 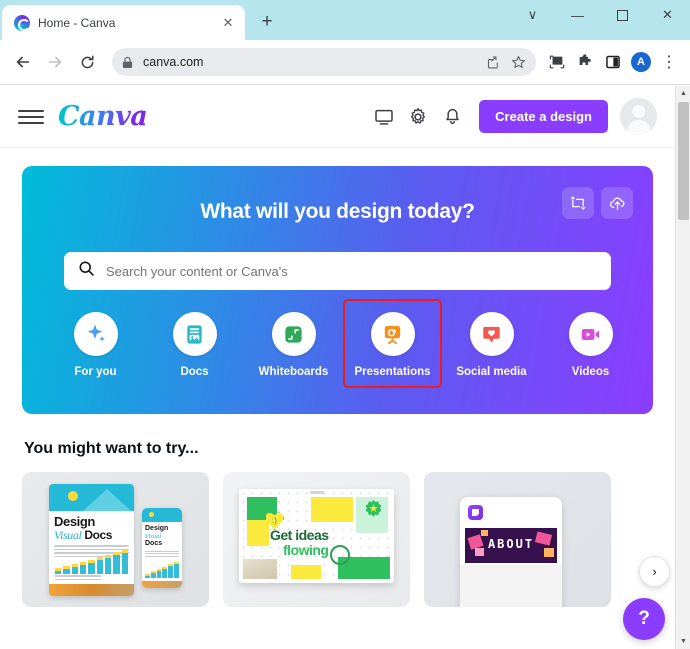 What do you see at coordinates (392, 343) in the screenshot?
I see `category-presentations: Presentations` at bounding box center [392, 343].